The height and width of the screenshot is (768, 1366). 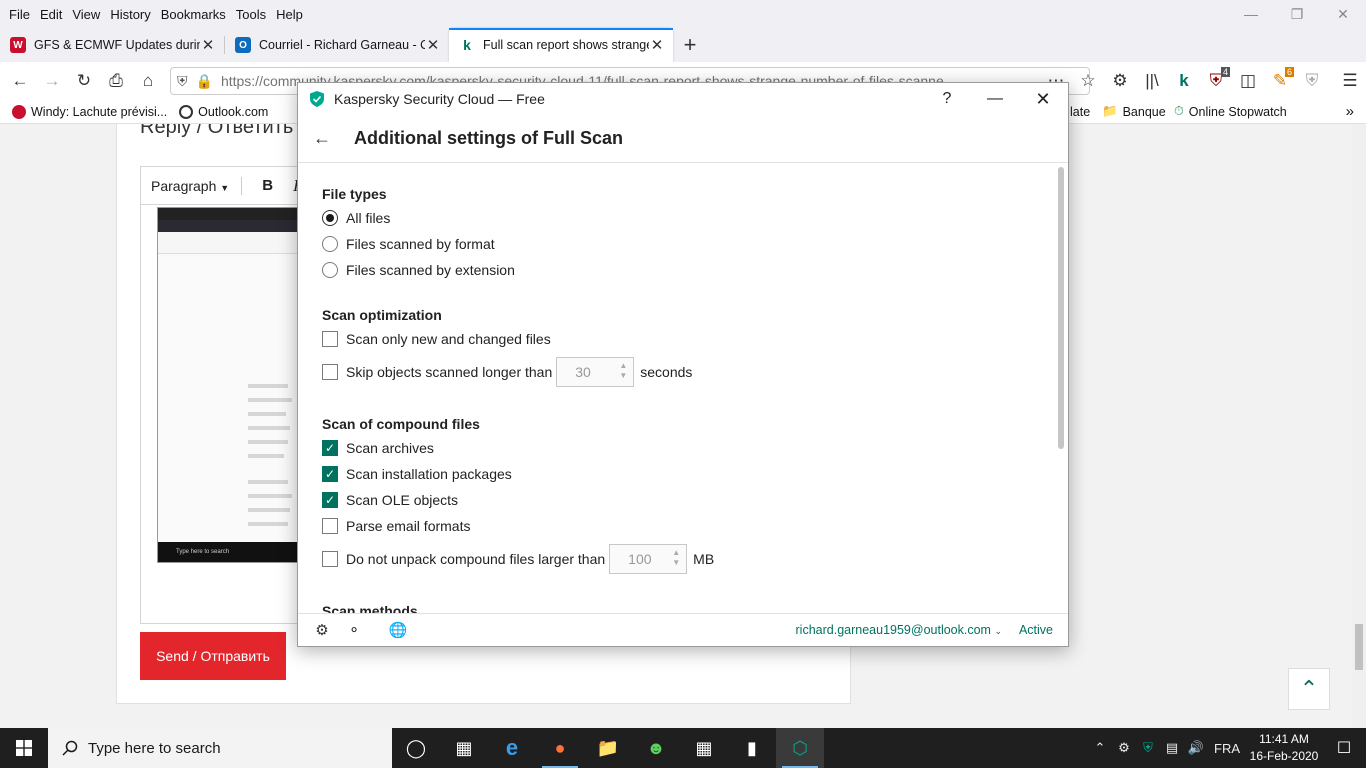 I want to click on unpack-size-stepper: 100 ▲ ▼, so click(x=648, y=559).